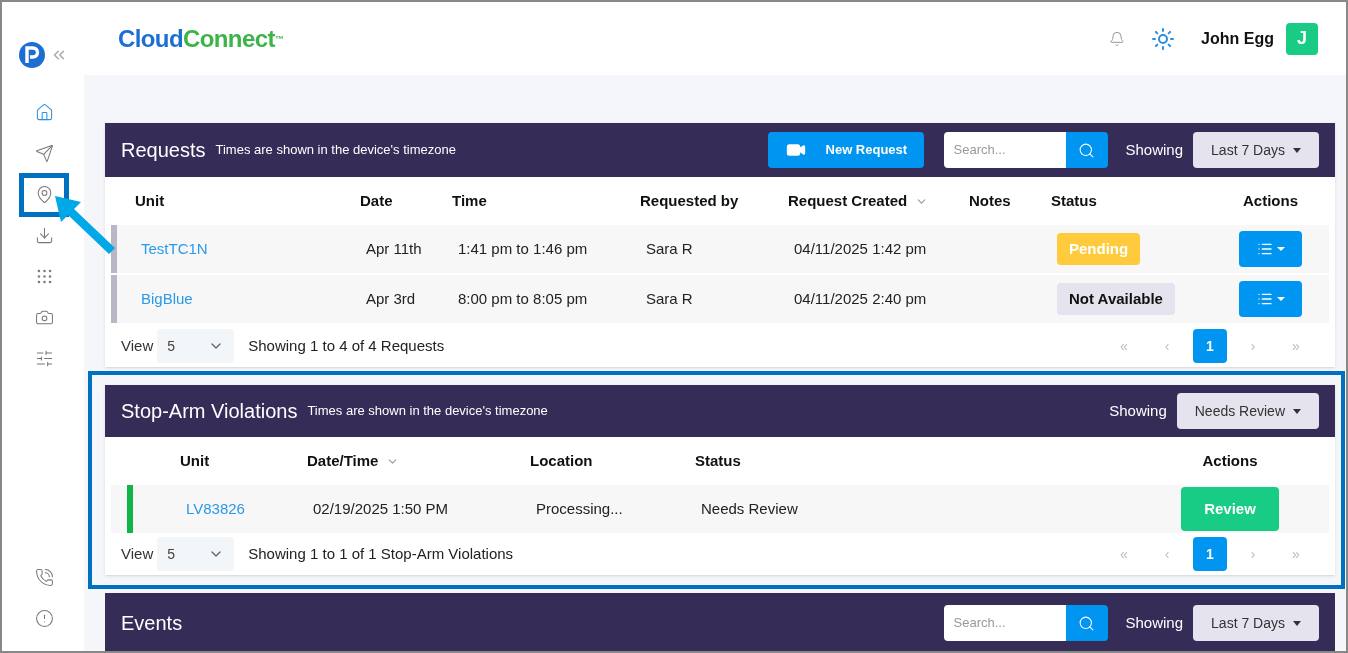 The image size is (1348, 653). What do you see at coordinates (469, 200) in the screenshot?
I see `column-header: Time` at bounding box center [469, 200].